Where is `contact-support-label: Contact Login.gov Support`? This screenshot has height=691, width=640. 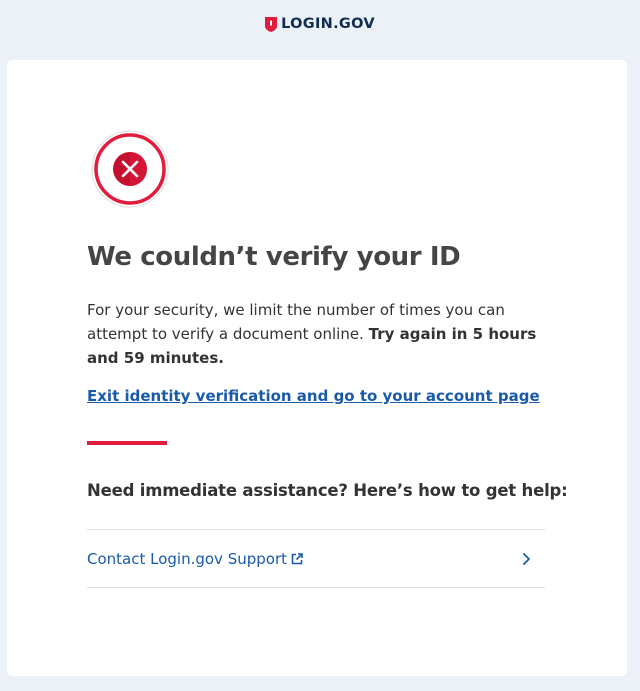
contact-support-label: Contact Login.gov Support is located at coordinates (187, 558).